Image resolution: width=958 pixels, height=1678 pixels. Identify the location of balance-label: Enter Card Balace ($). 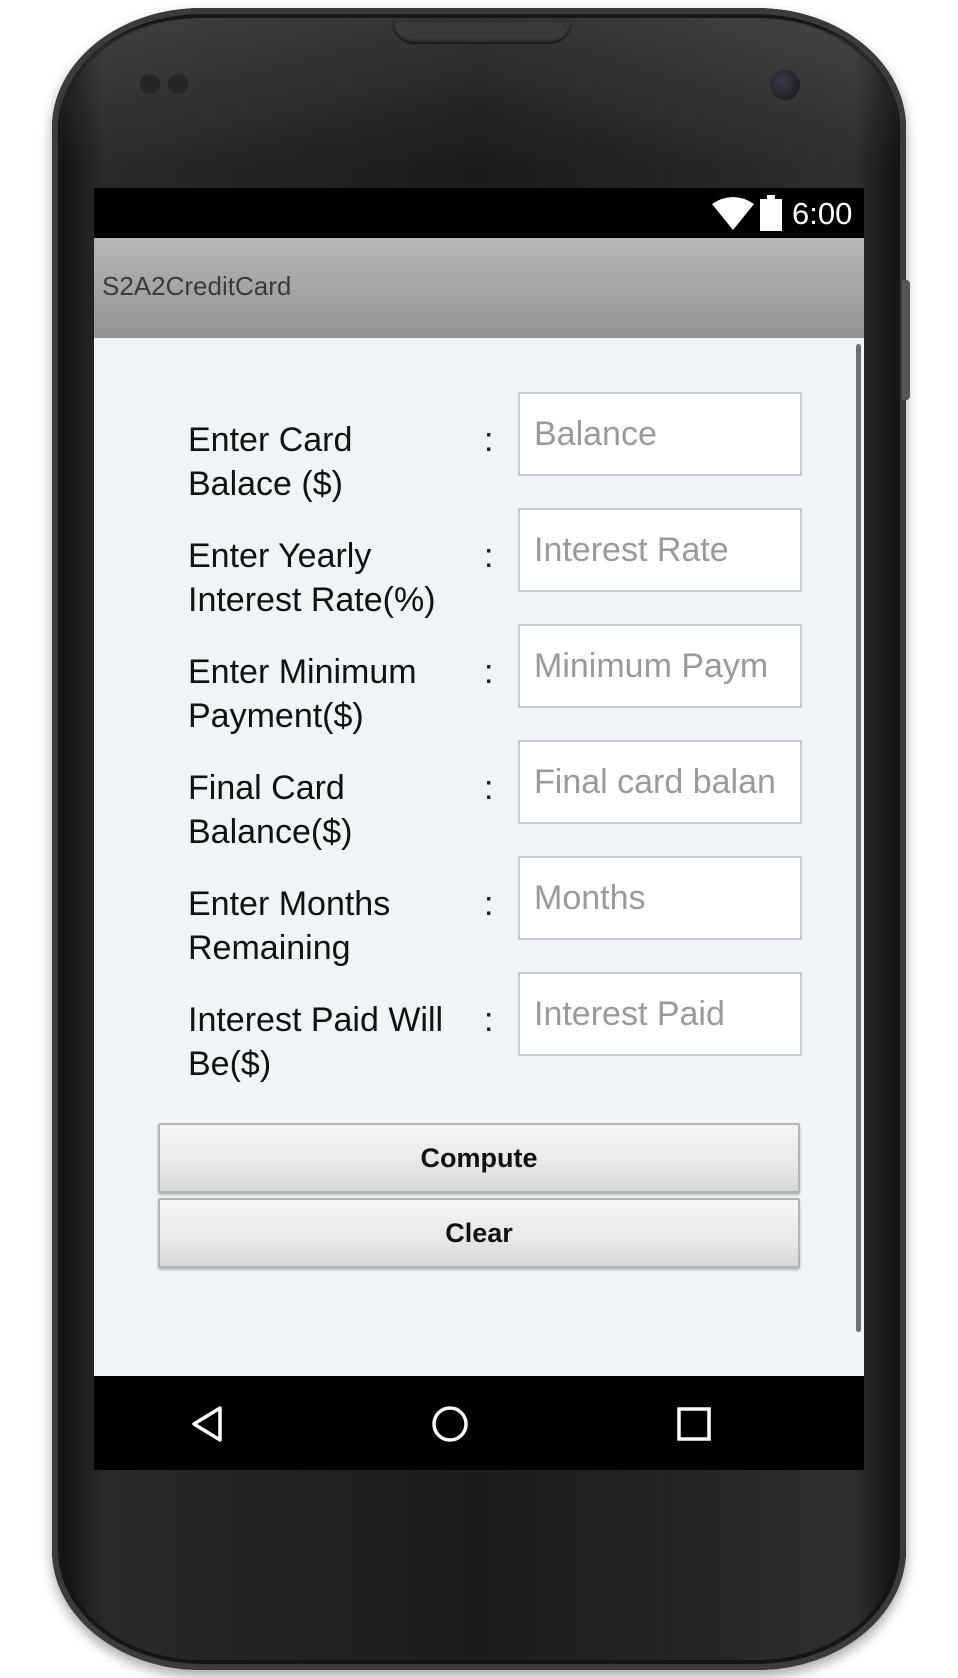
(270, 462).